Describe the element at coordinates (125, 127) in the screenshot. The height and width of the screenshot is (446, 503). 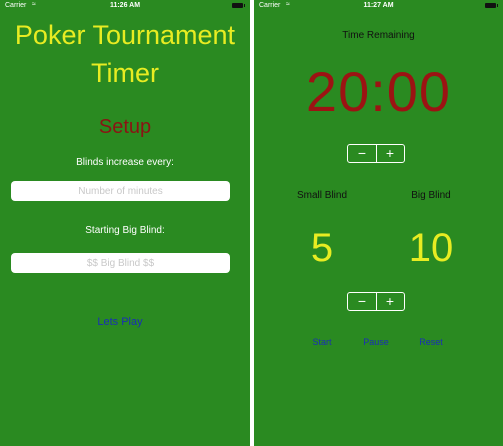
I see `setup-heading: Setup` at that location.